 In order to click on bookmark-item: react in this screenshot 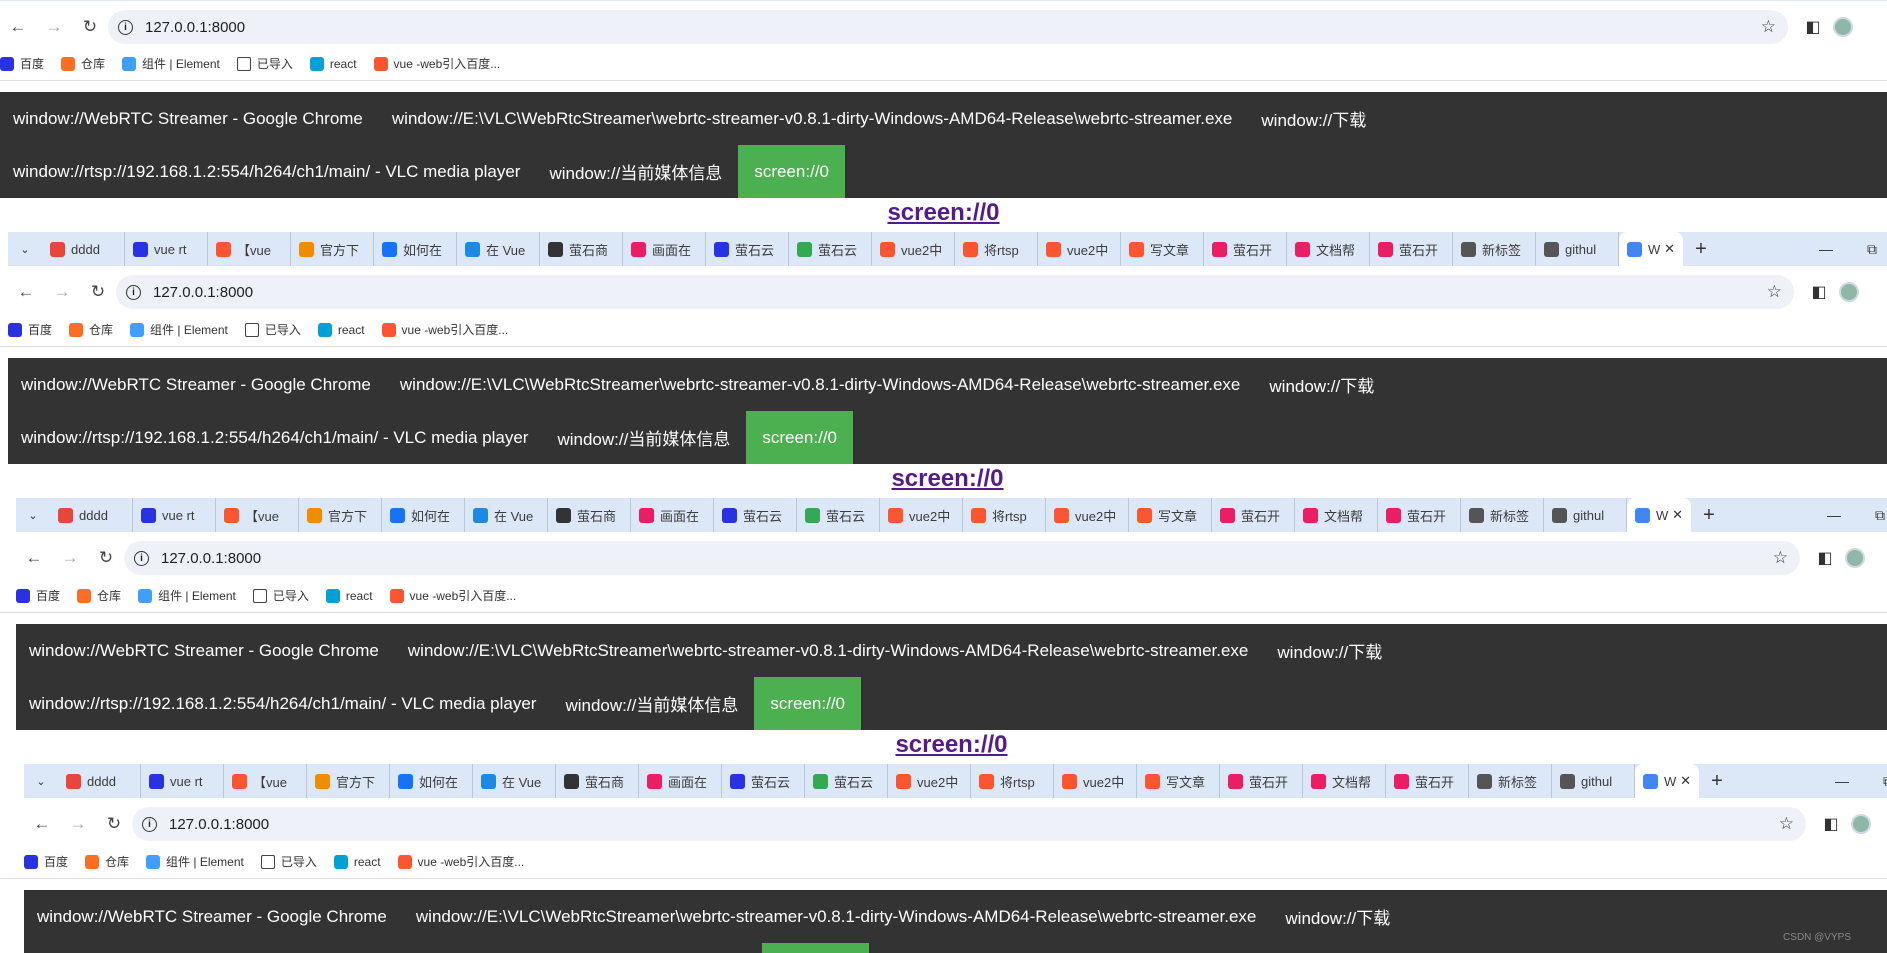, I will do `click(357, 861)`.